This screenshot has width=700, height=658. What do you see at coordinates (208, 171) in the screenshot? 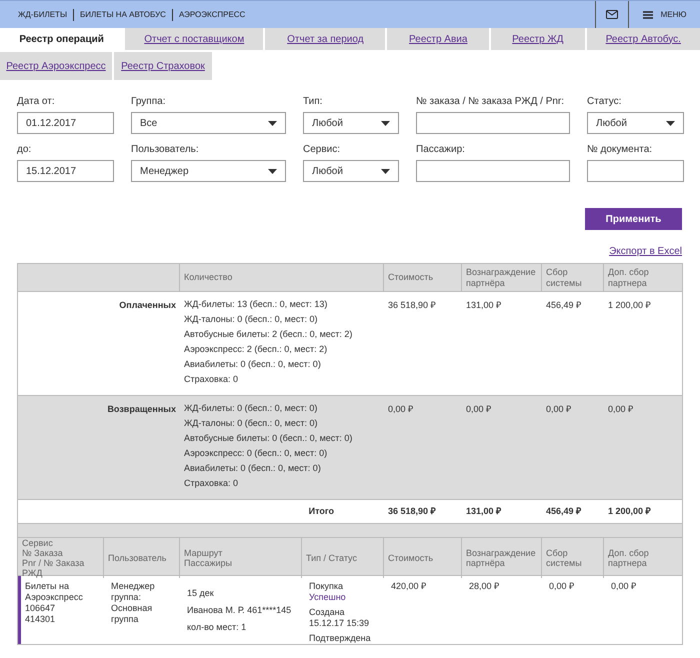
I see `dropdown: Менеджер` at bounding box center [208, 171].